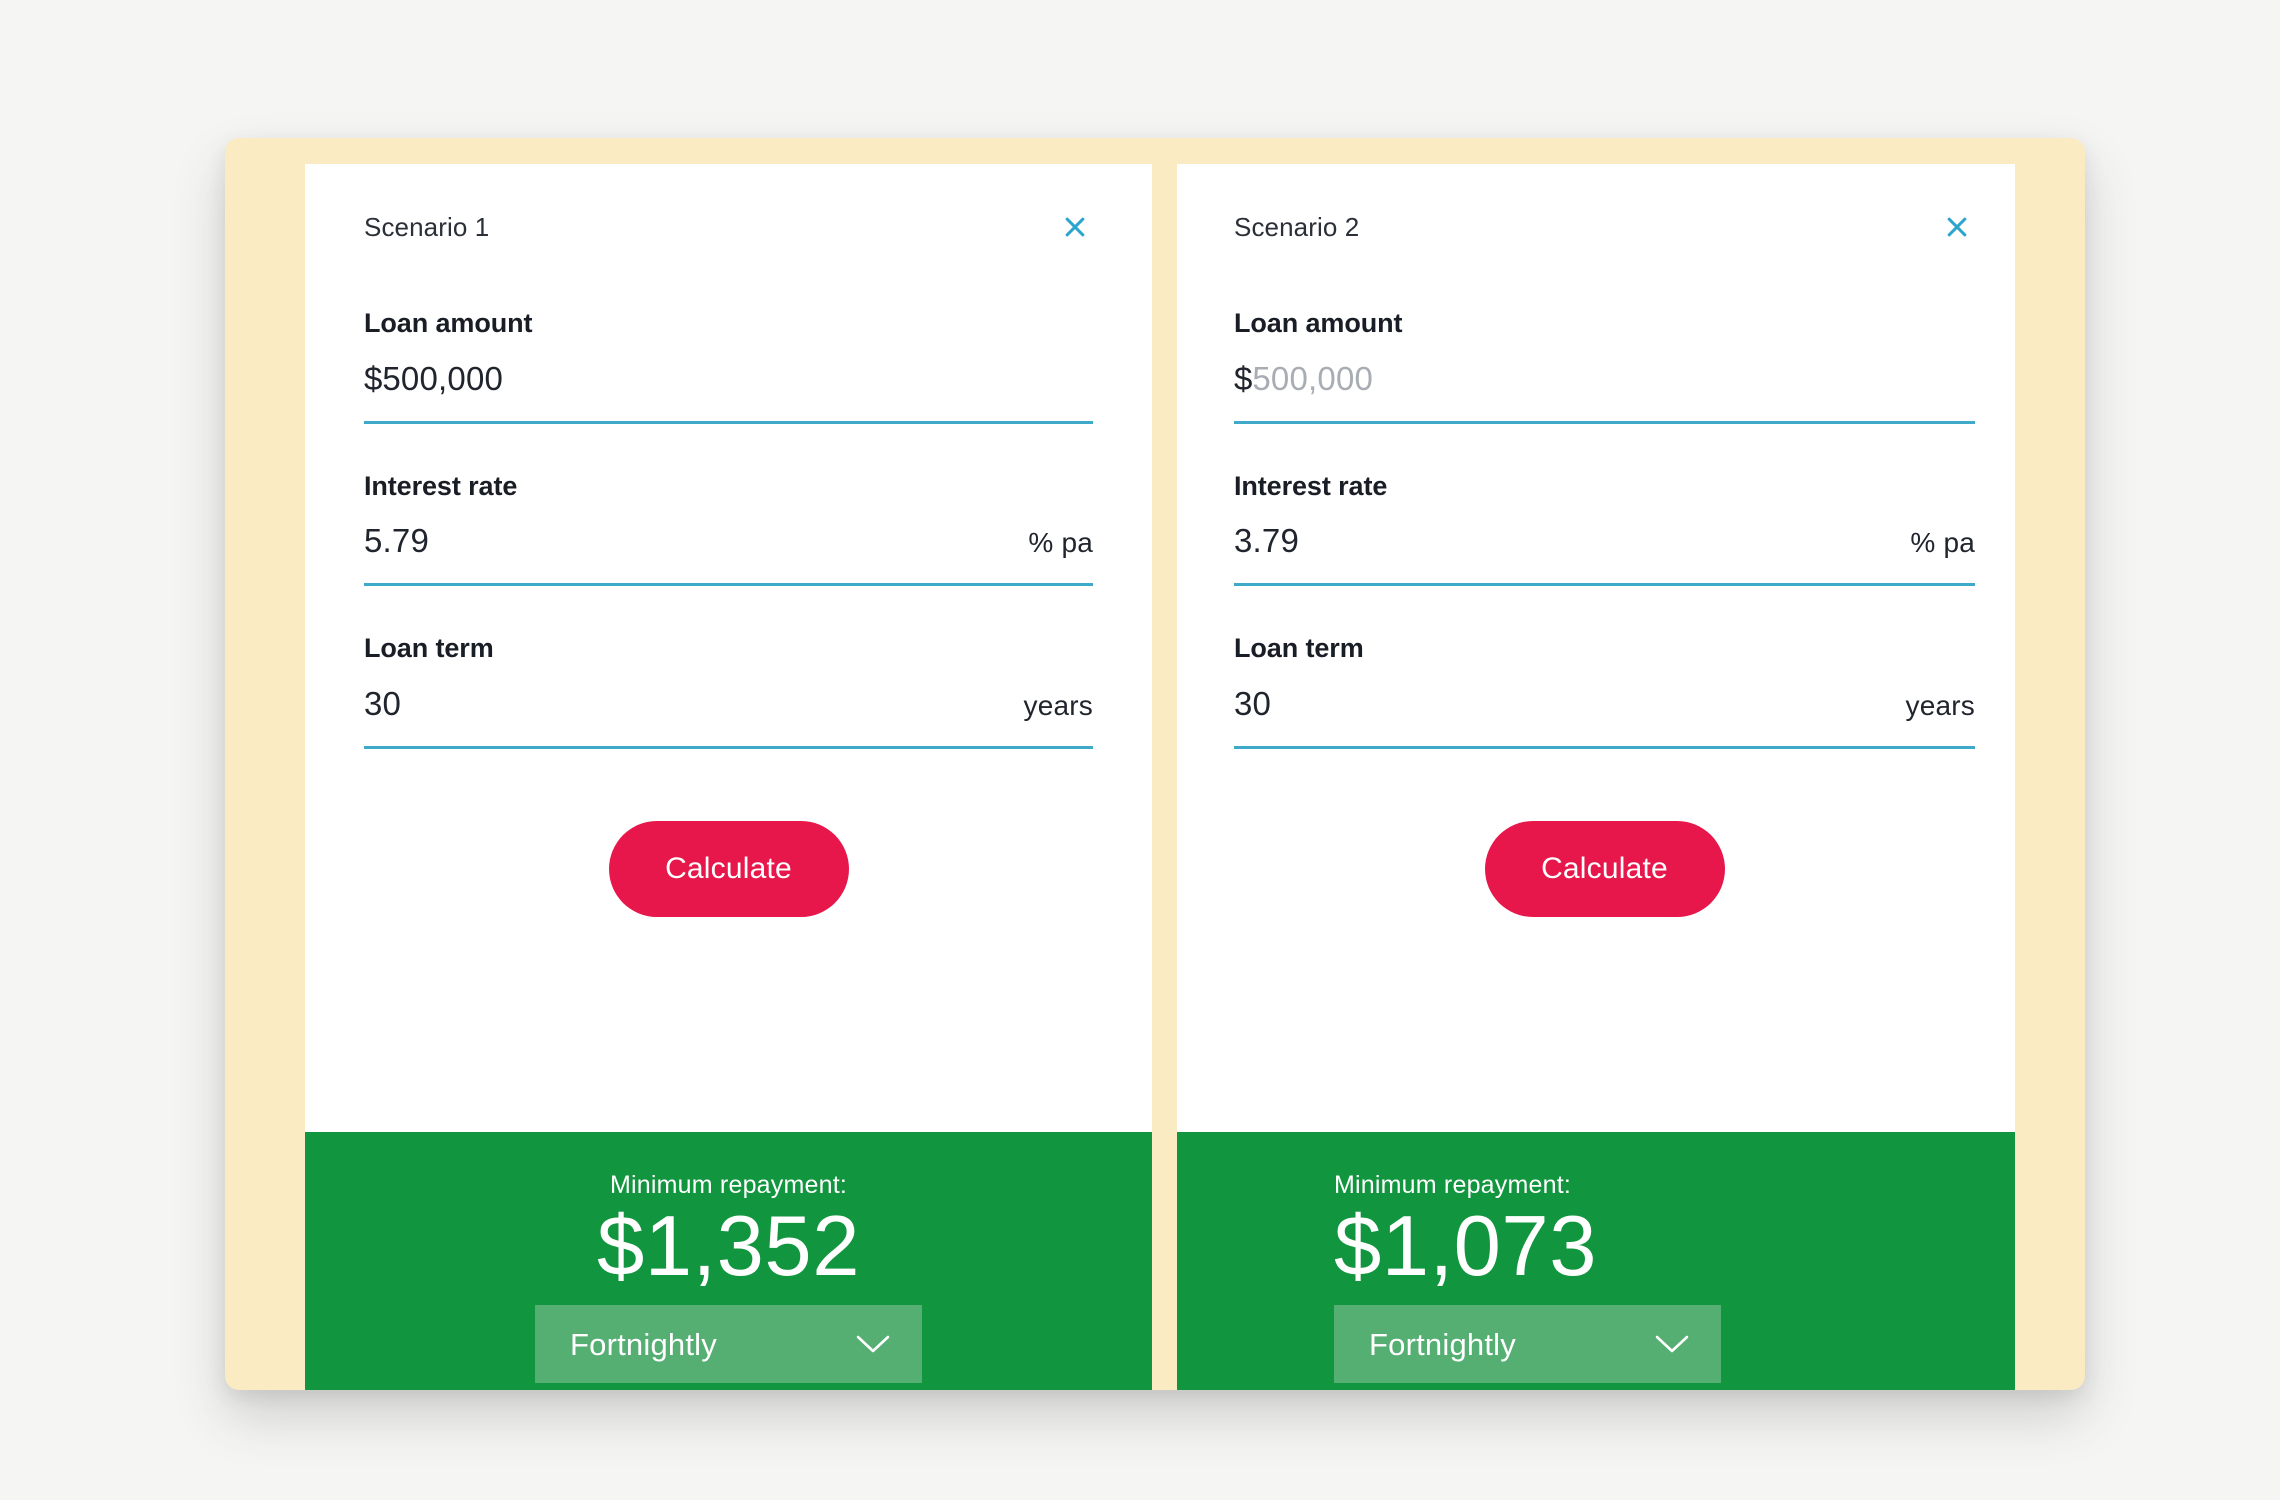  I want to click on loan-term-suffix-1: years, so click(1058, 706).